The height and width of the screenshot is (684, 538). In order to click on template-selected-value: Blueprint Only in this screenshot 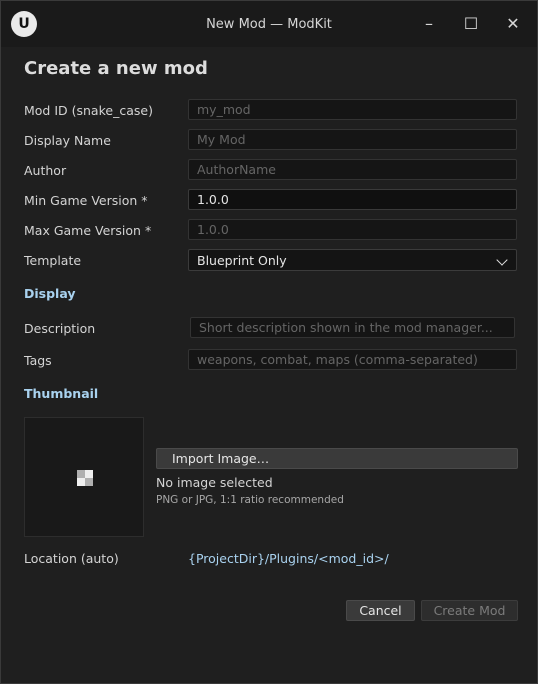, I will do `click(242, 260)`.